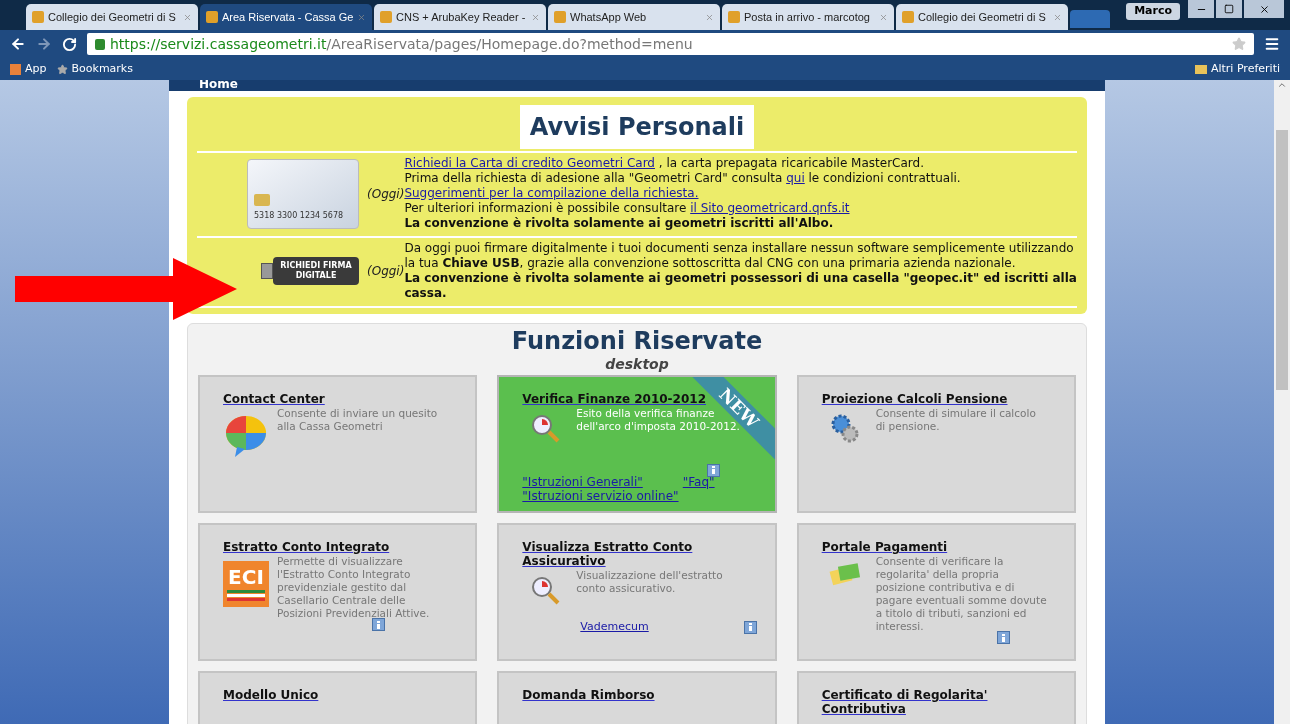 This screenshot has height=724, width=1290. Describe the element at coordinates (594, 178) in the screenshot. I see `notice-text: Prima della richiesta di adesione alla "Geometri Card" consulta` at that location.